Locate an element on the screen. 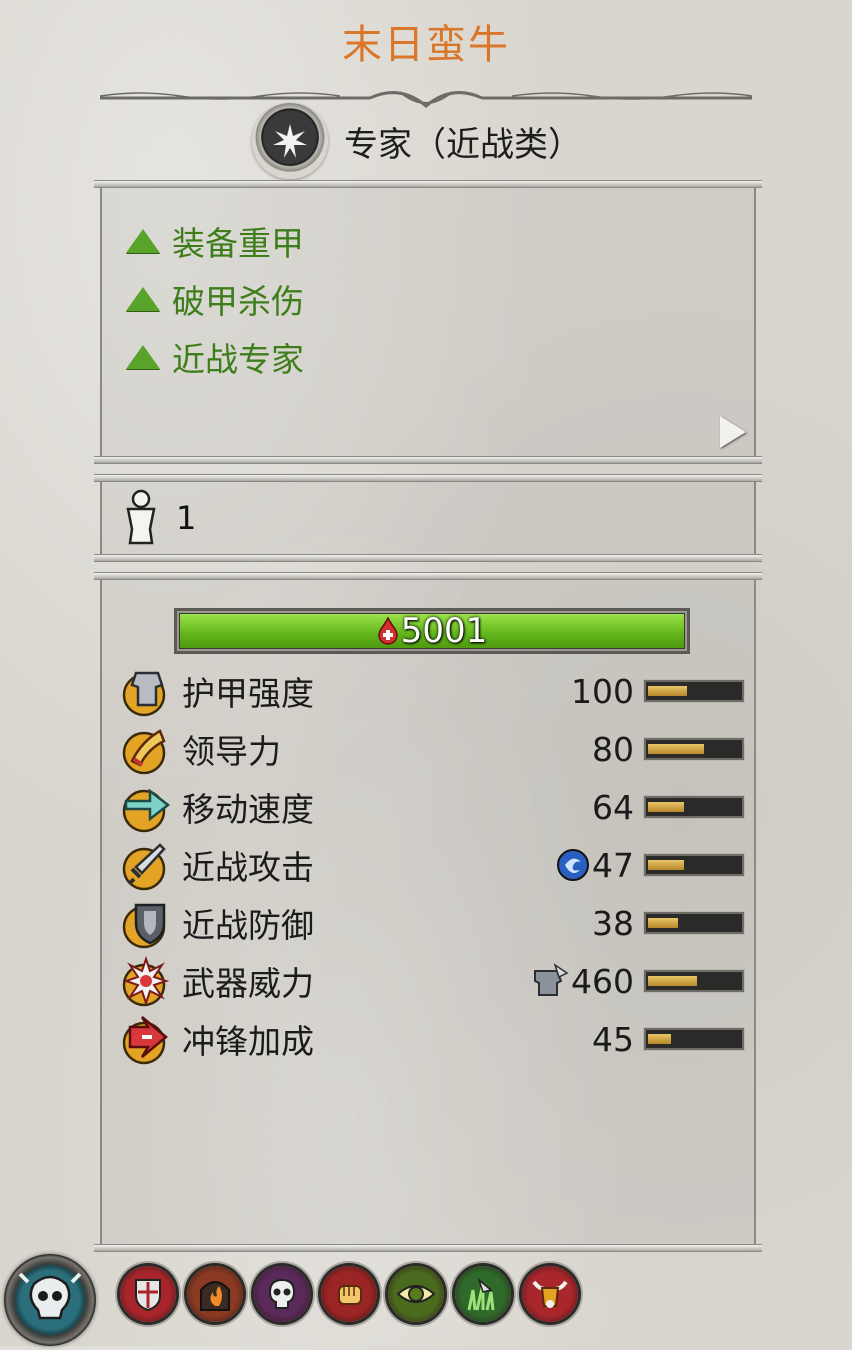 This screenshot has height=1350, width=852. attribute-item: 装备重甲 is located at coordinates (215, 241).